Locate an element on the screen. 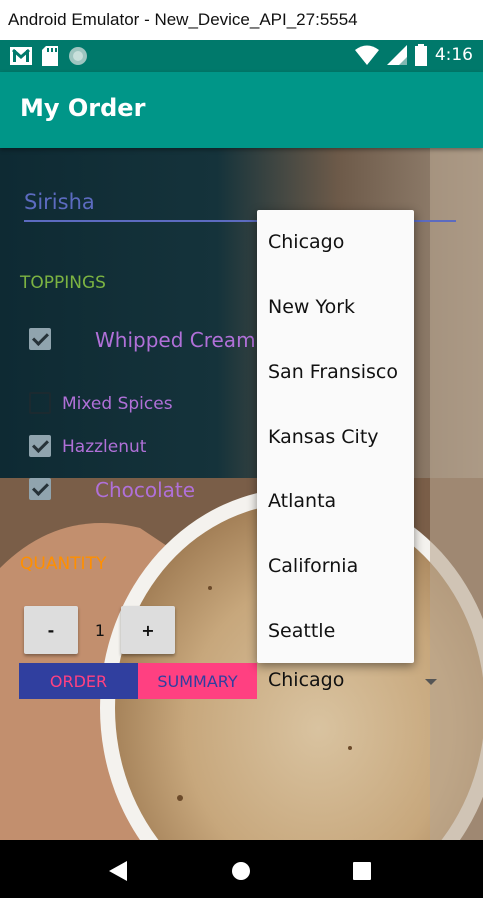 The image size is (483, 898). whipped-cream-label: Whipped Cream is located at coordinates (175, 340).